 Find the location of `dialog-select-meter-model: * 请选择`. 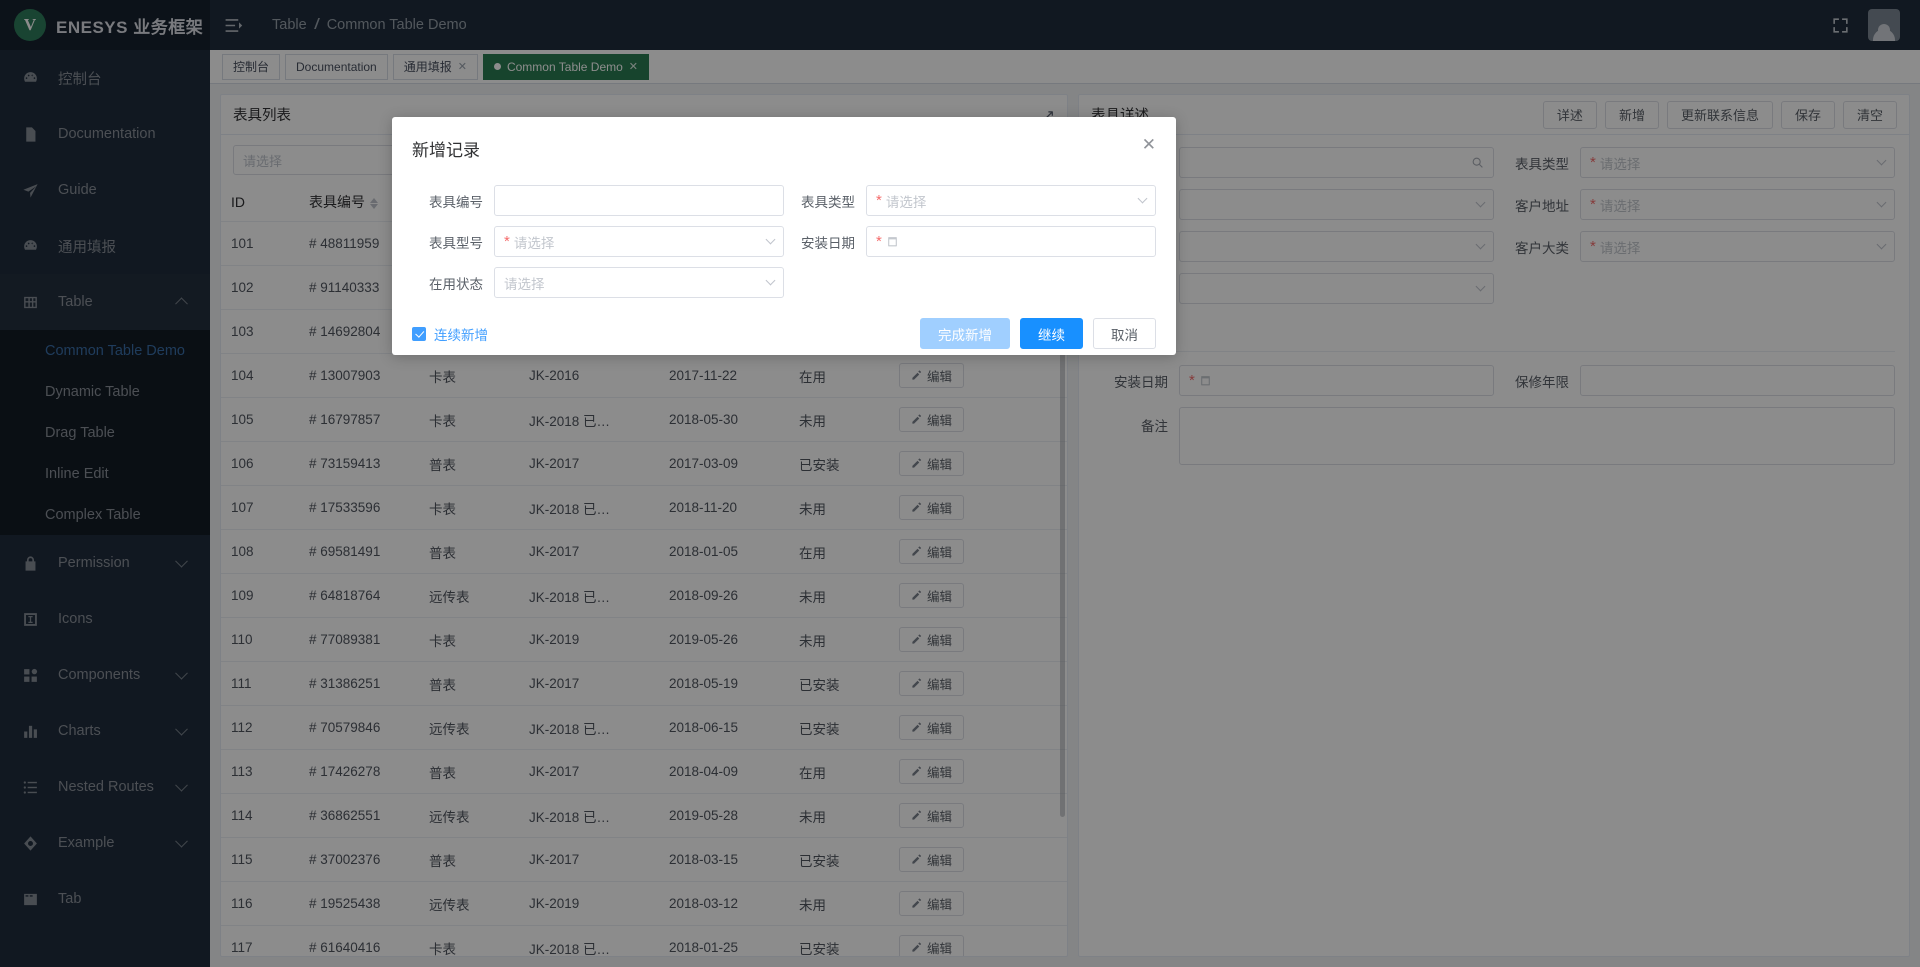

dialog-select-meter-model: * 请选择 is located at coordinates (639, 241).